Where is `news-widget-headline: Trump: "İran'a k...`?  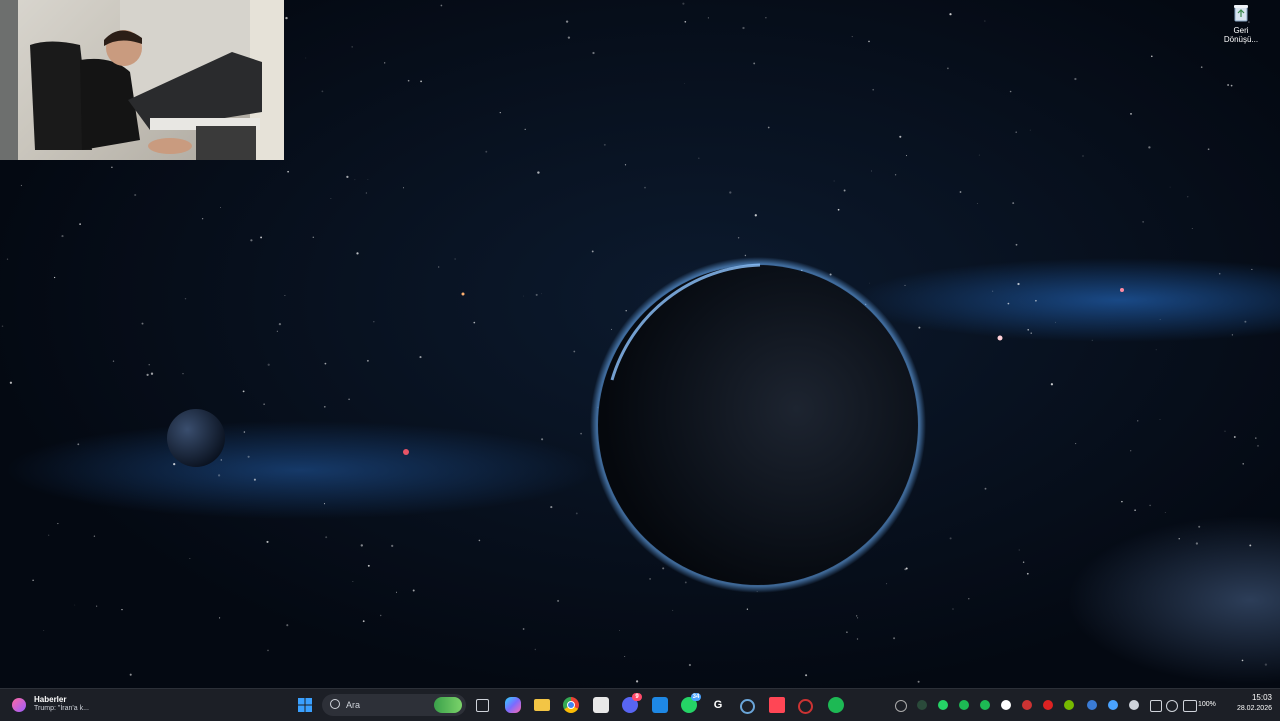
news-widget-headline: Trump: "İran'a k... is located at coordinates (61, 708).